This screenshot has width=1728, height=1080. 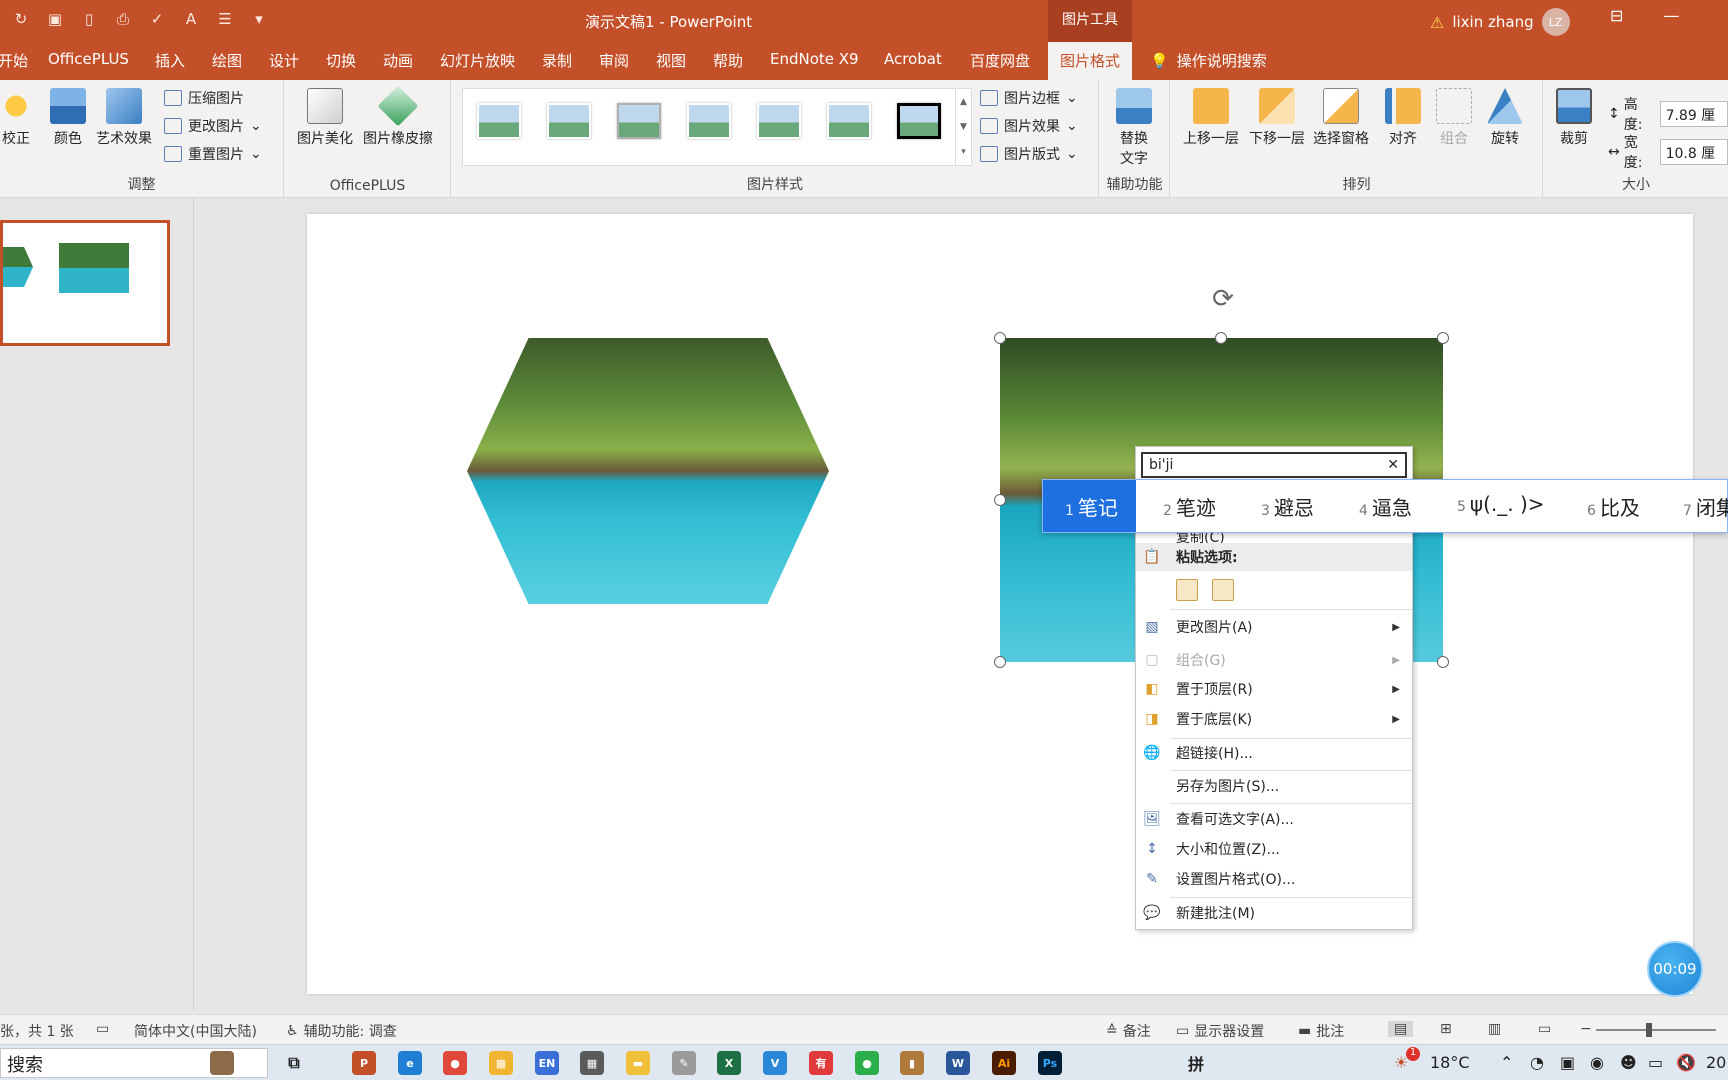 What do you see at coordinates (1029, 98) in the screenshot?
I see `picture-border-button: 图片边框 ⌄` at bounding box center [1029, 98].